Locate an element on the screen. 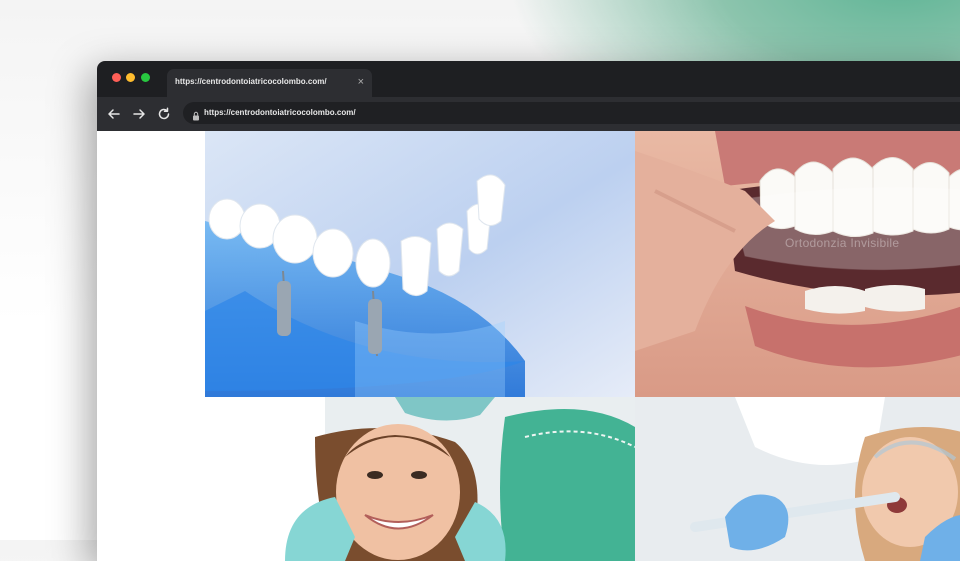 The image size is (960, 561). maximize-window-button is located at coordinates (145, 77).